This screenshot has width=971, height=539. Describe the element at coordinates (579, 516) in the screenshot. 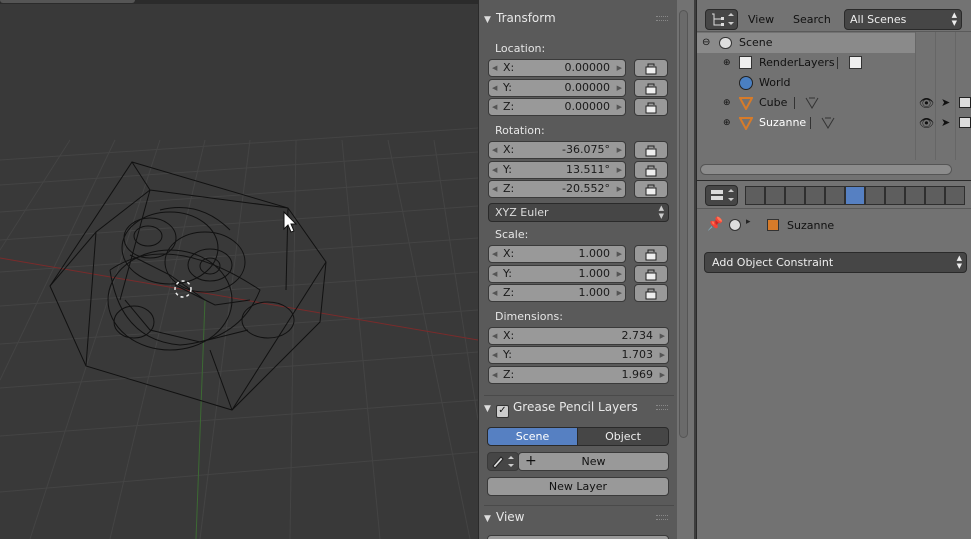

I see `view-panel-header: ▼ View` at that location.